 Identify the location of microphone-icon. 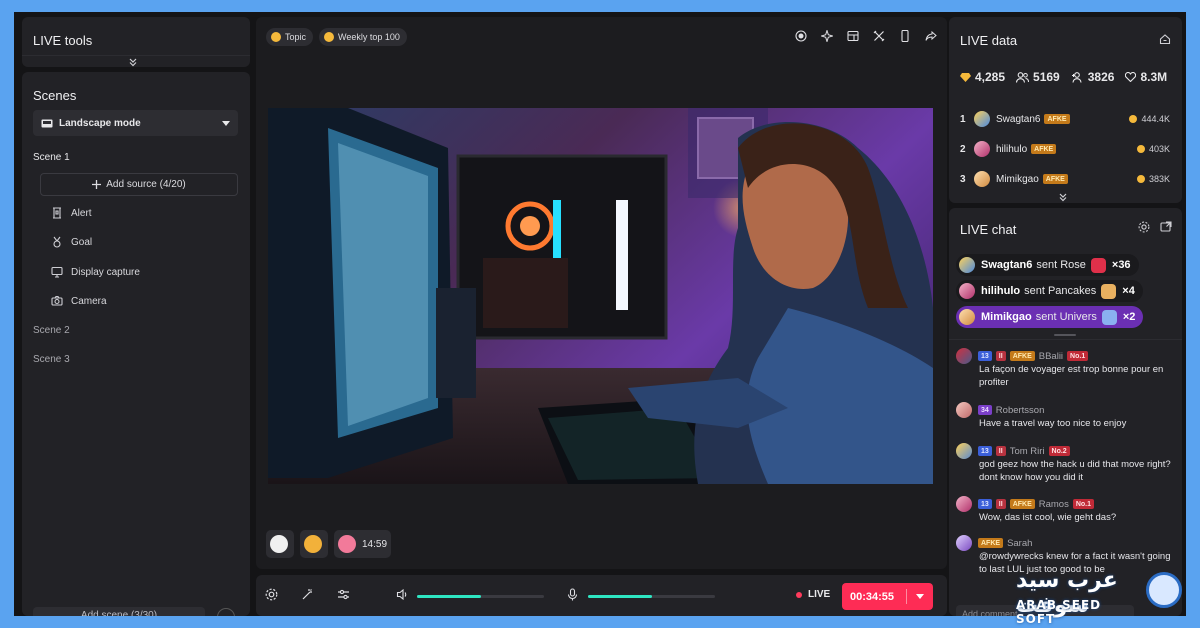
(572, 594).